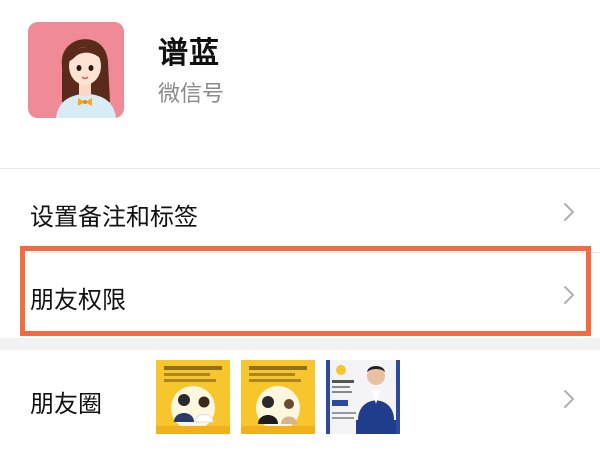 Image resolution: width=600 pixels, height=450 pixels. Describe the element at coordinates (300, 168) in the screenshot. I see `divider` at that location.